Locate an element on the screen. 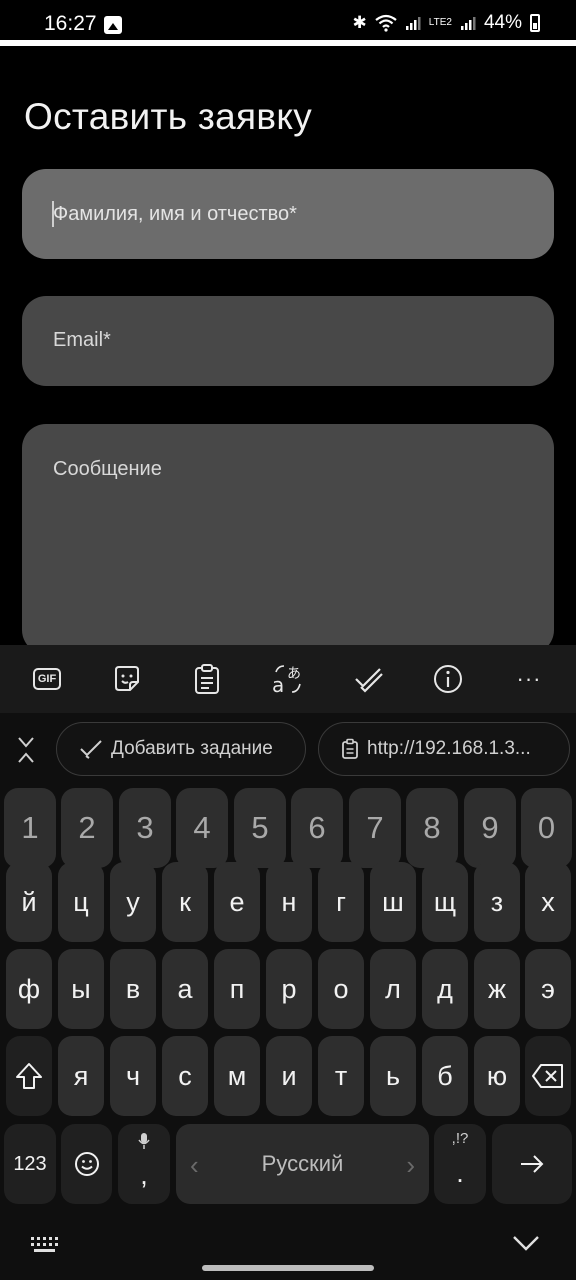 The width and height of the screenshot is (576, 1280). period-key: ,!? . is located at coordinates (460, 1164).